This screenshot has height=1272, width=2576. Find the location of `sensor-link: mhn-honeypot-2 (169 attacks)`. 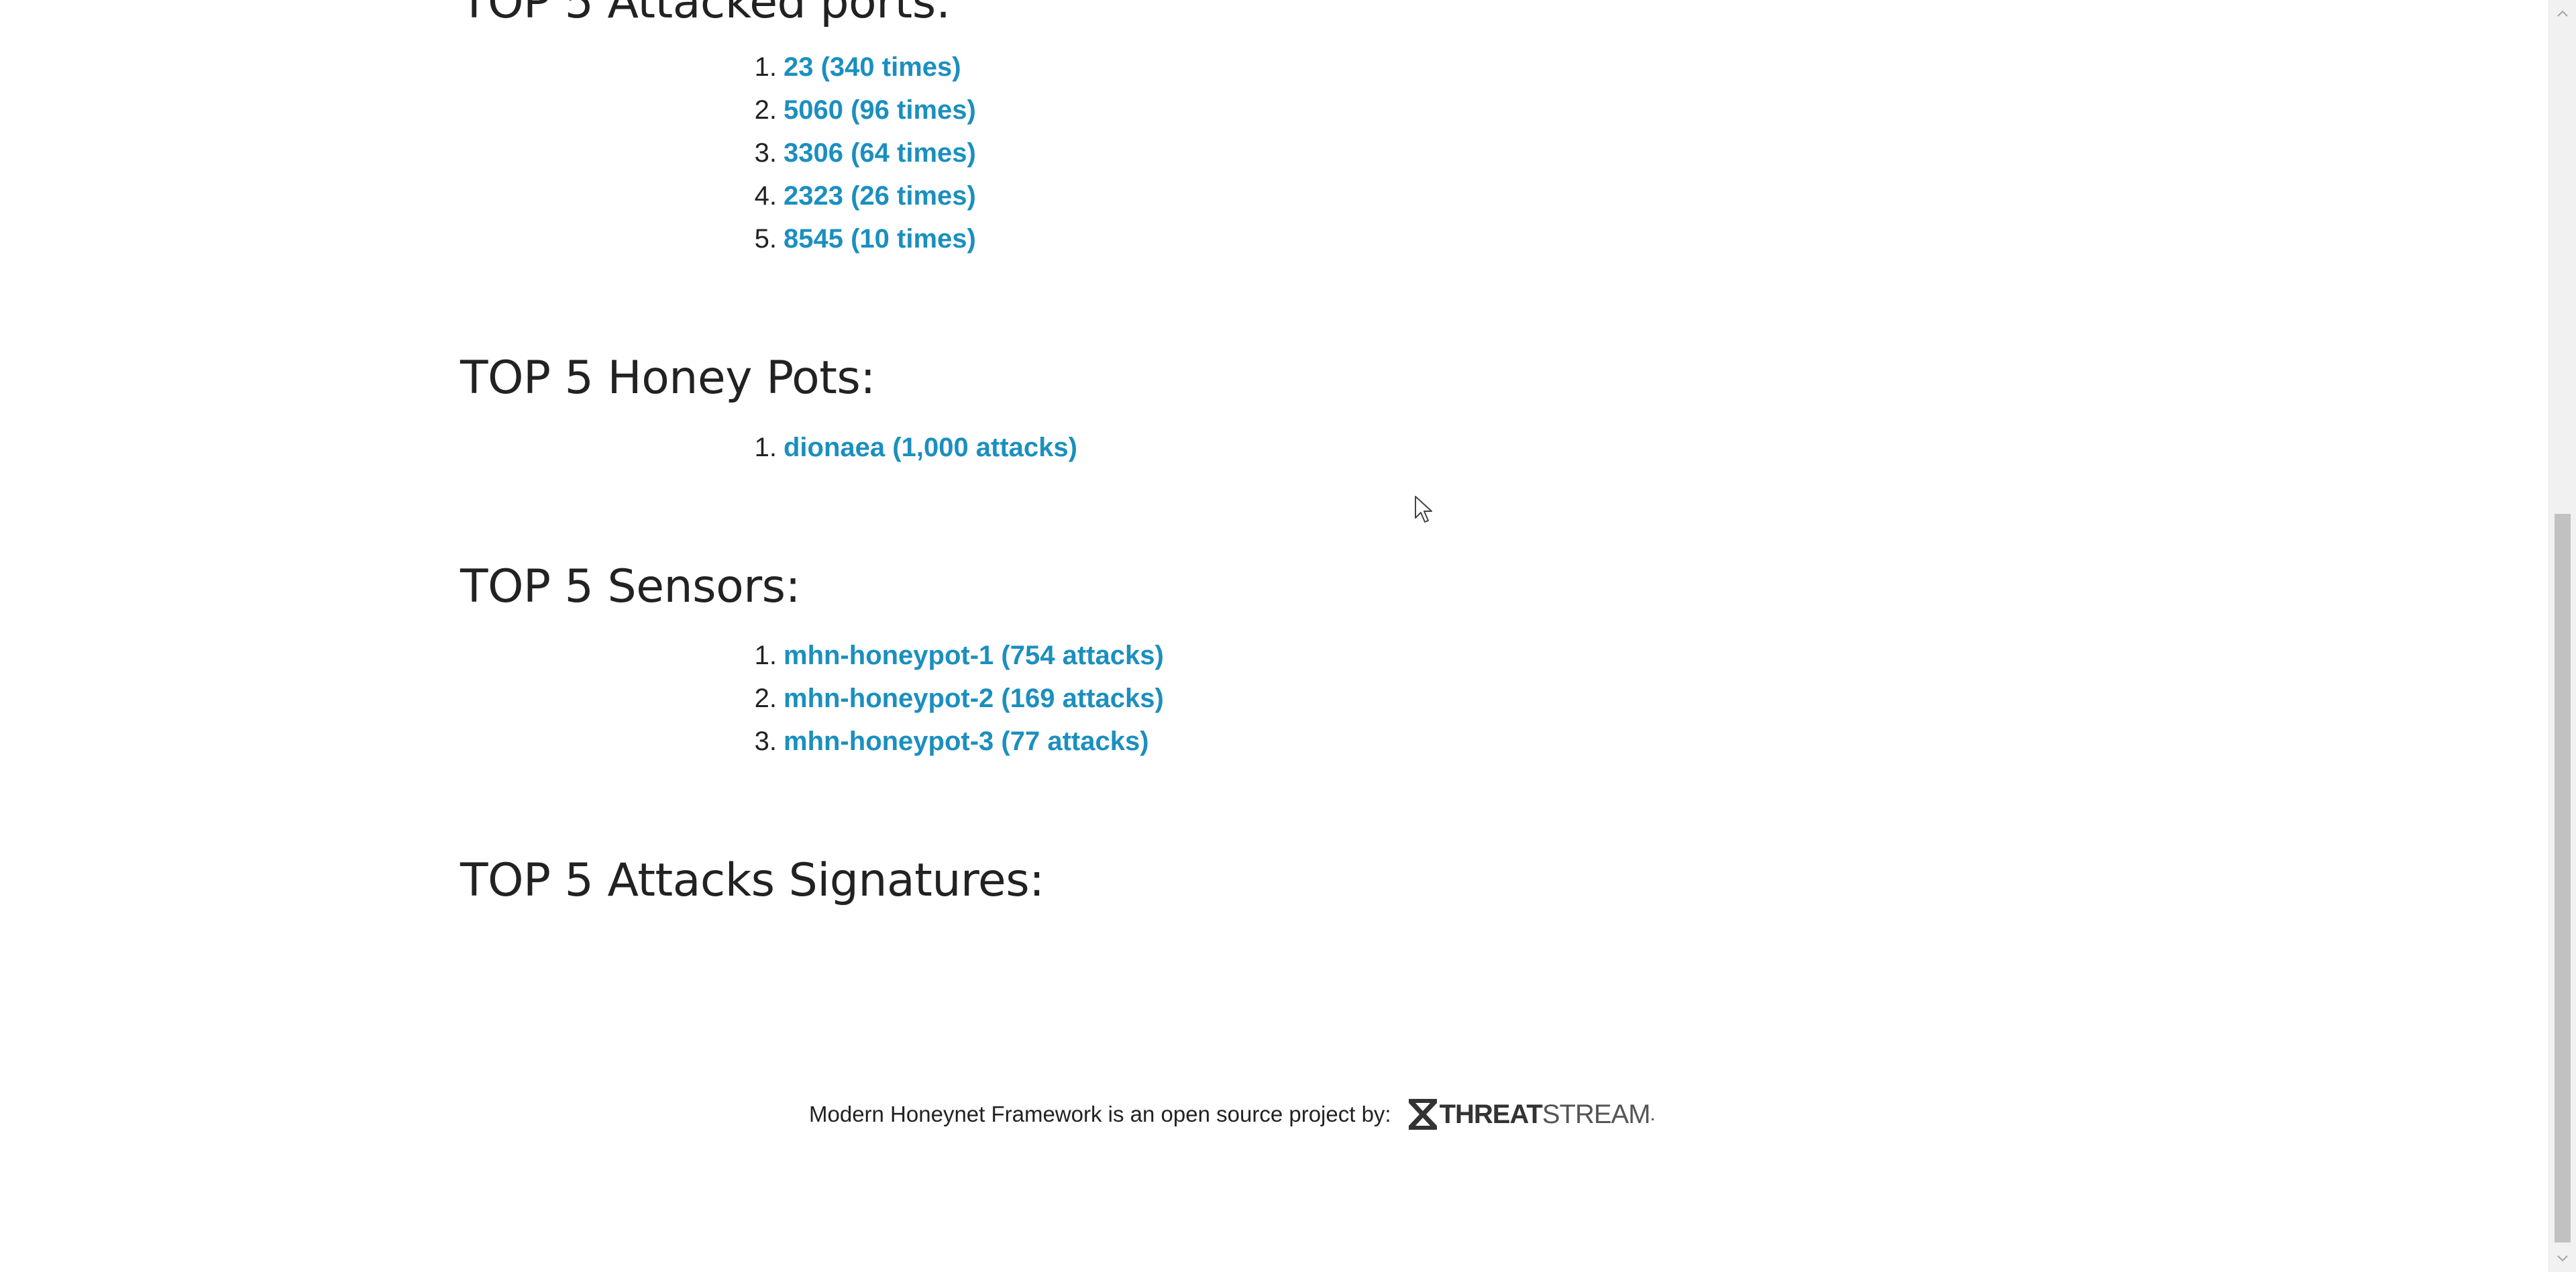

sensor-link: mhn-honeypot-2 (169 attacks) is located at coordinates (974, 699).